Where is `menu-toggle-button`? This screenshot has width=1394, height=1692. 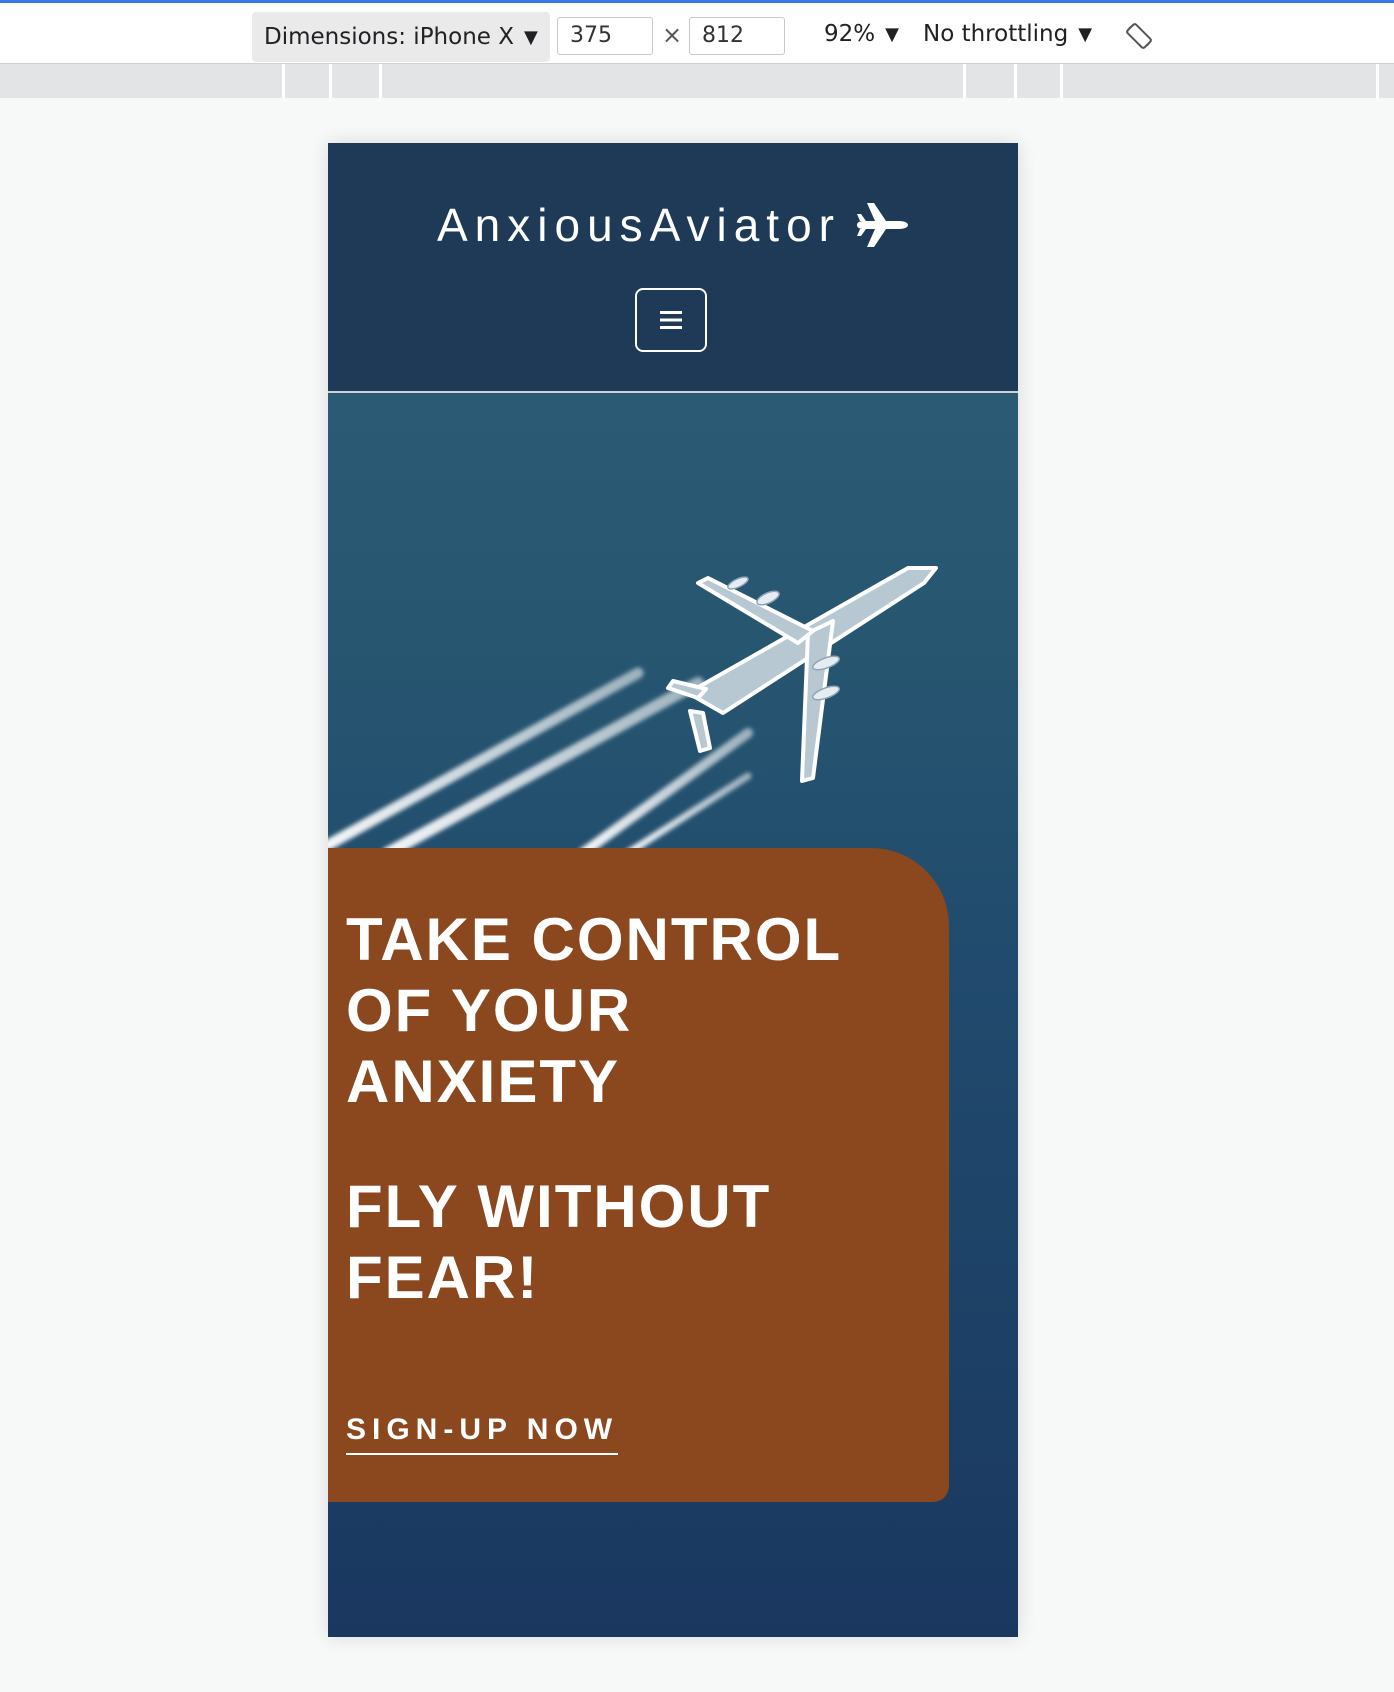 menu-toggle-button is located at coordinates (671, 320).